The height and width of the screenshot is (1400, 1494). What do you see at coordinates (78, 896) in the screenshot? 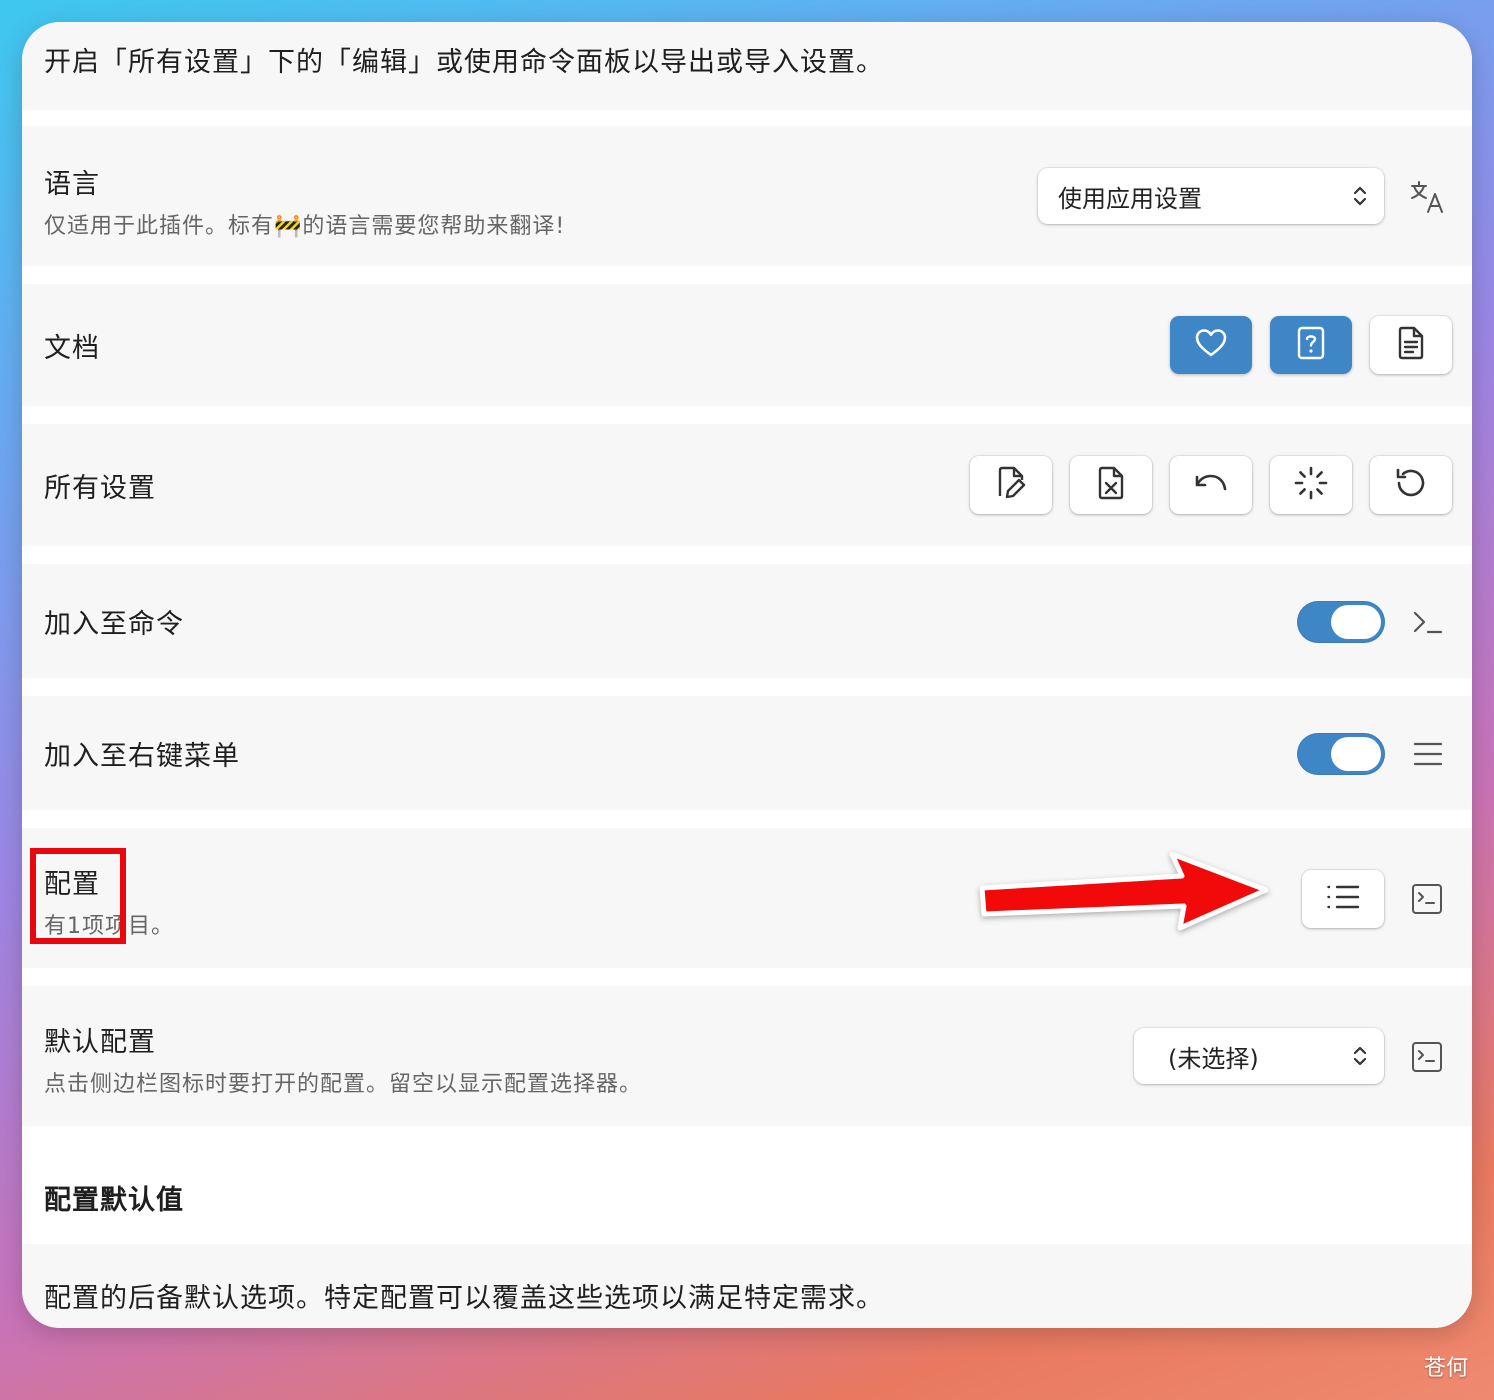
I see `highlight-box` at bounding box center [78, 896].